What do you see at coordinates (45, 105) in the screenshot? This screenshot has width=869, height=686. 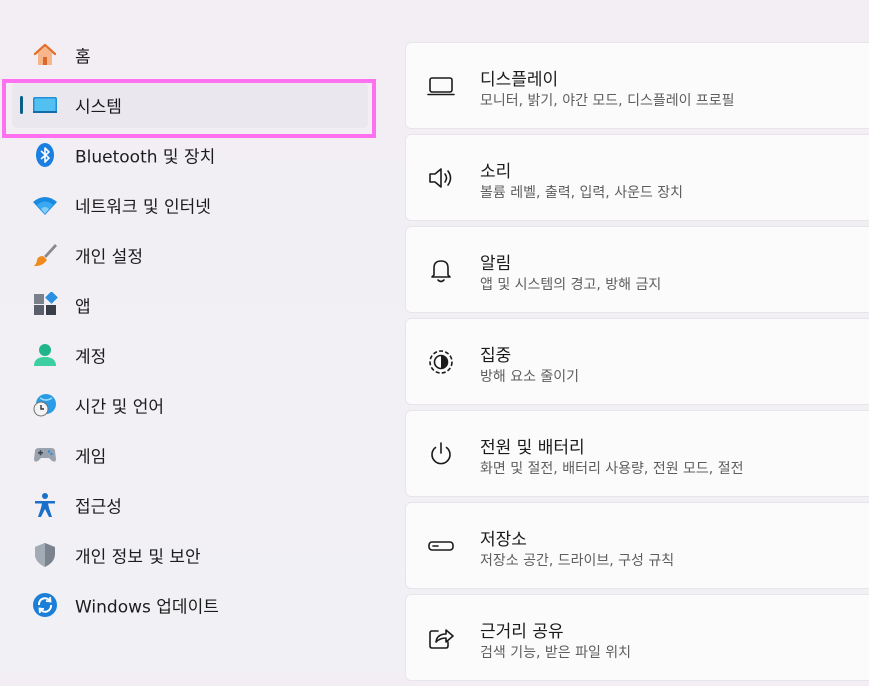 I see `system-icon` at bounding box center [45, 105].